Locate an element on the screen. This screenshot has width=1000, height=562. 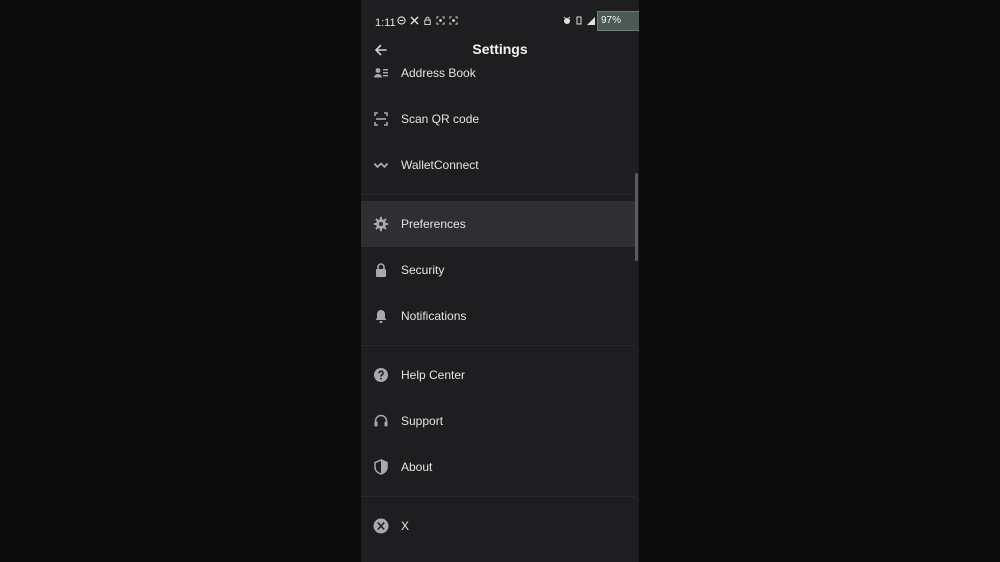
vibrate-icon is located at coordinates (579, 20).